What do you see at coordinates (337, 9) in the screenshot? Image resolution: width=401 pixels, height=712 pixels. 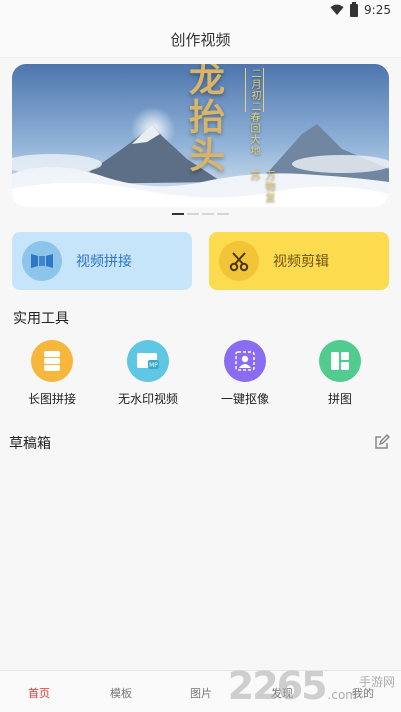 I see `wifi-icon` at bounding box center [337, 9].